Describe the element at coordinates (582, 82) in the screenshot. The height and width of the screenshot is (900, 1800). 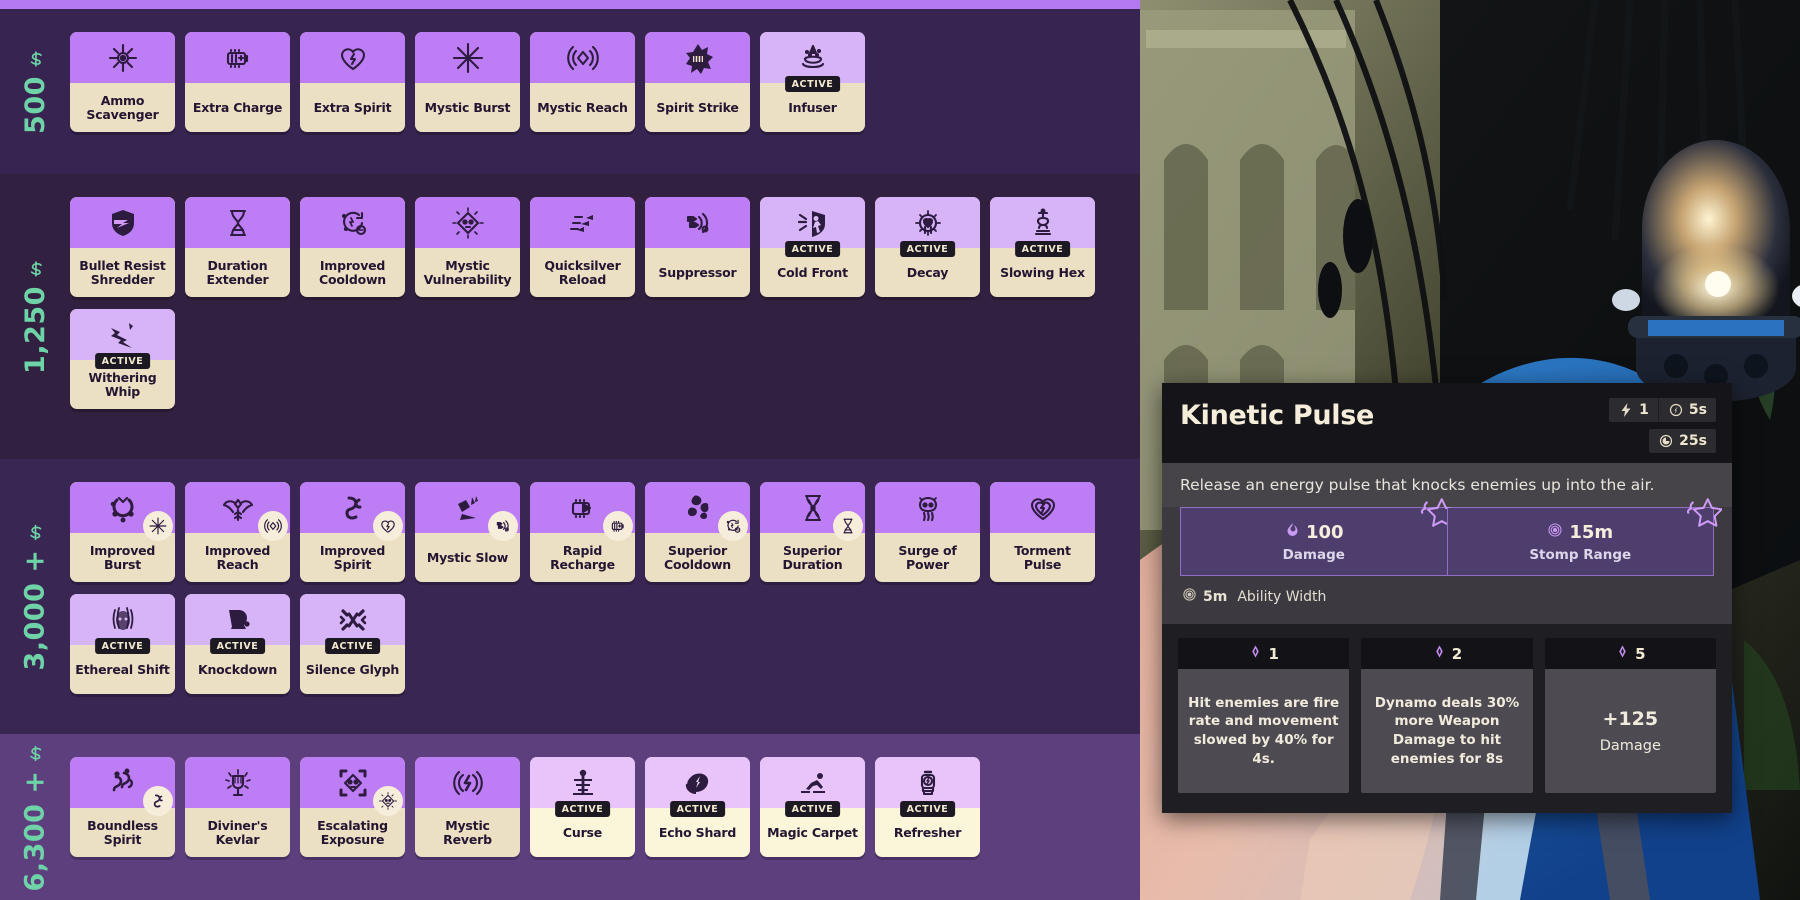
I see `item-card: Mystic Reach` at that location.